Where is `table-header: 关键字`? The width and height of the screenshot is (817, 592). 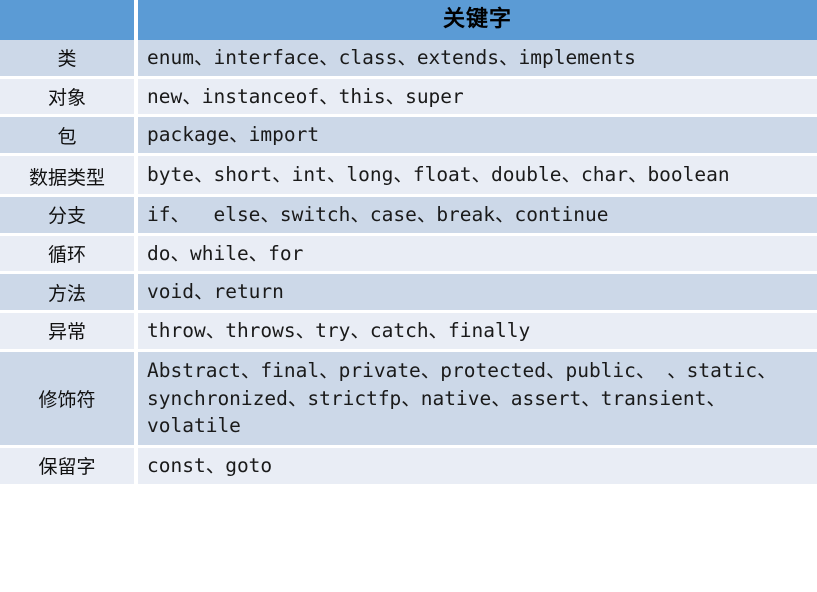
table-header: 关键字 is located at coordinates (408, 20).